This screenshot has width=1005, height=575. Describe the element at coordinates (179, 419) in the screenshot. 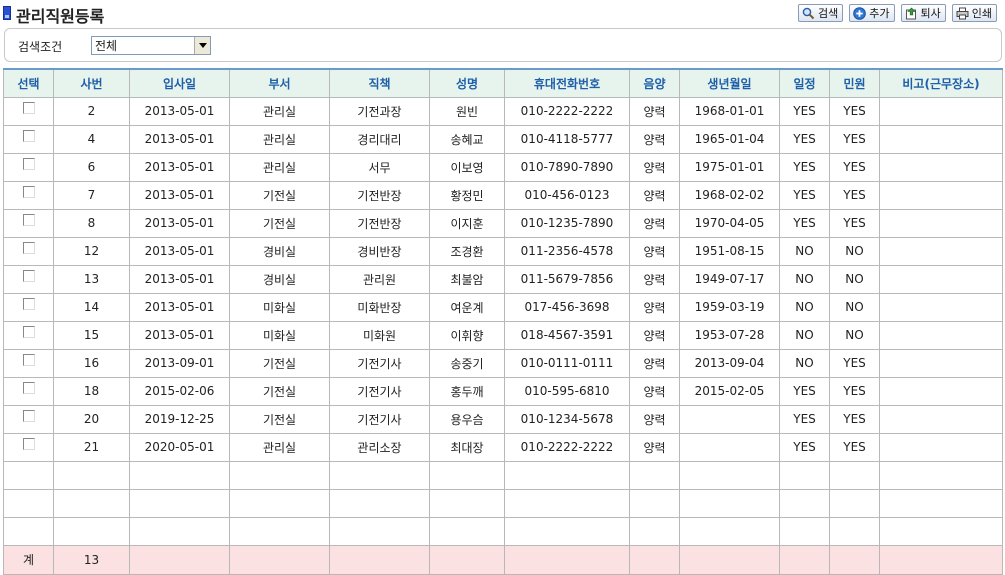

I see `table-cell: 2019-12-25` at that location.